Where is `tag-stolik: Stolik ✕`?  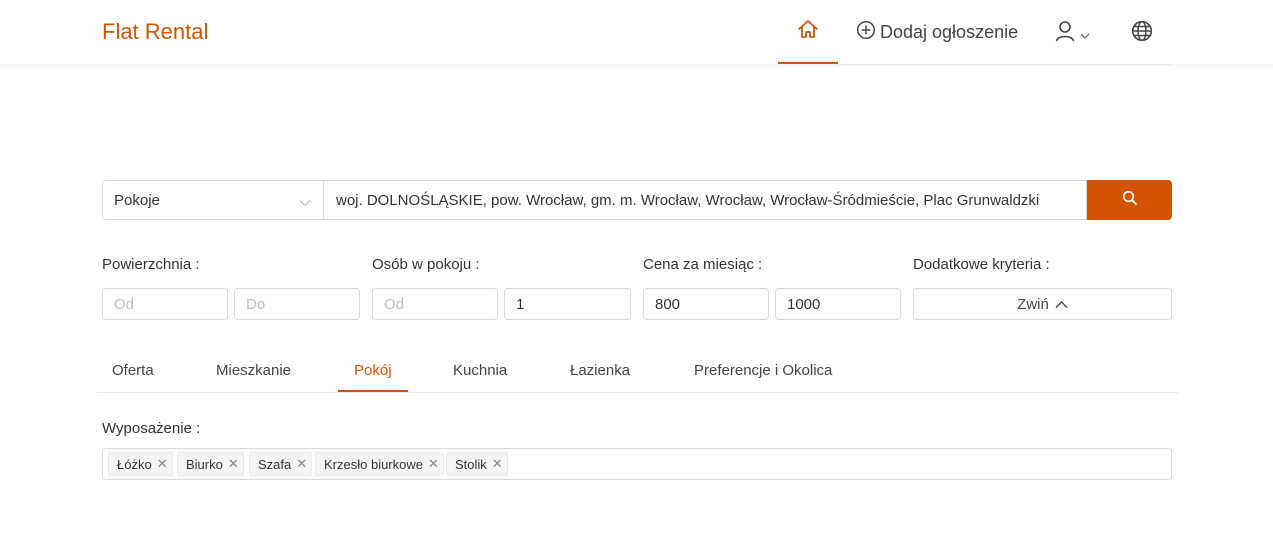
tag-stolik: Stolik ✕ is located at coordinates (477, 464).